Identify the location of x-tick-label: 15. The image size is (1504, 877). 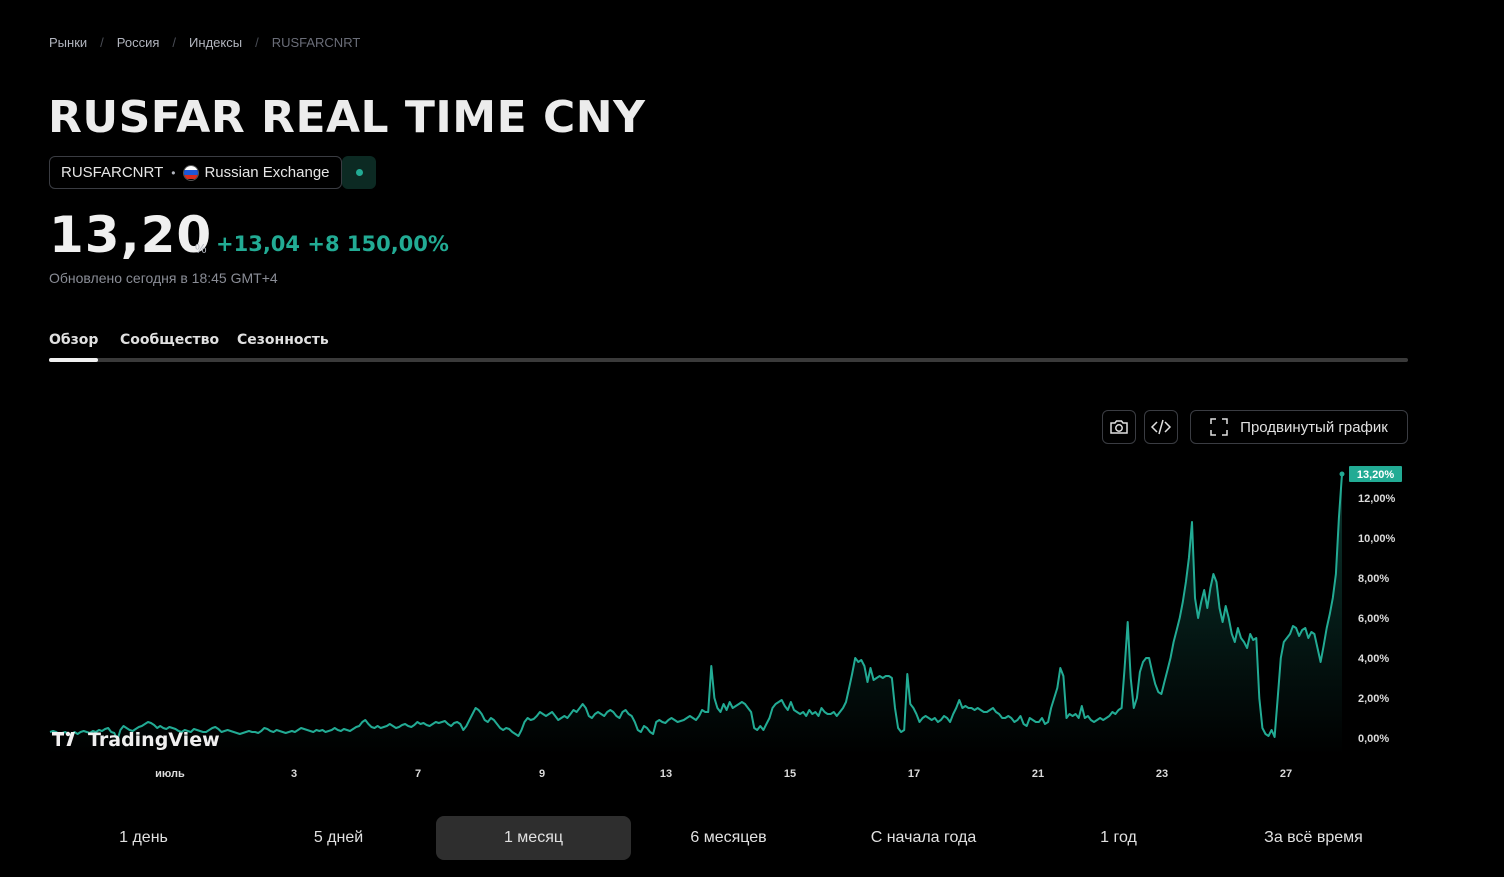
(790, 774).